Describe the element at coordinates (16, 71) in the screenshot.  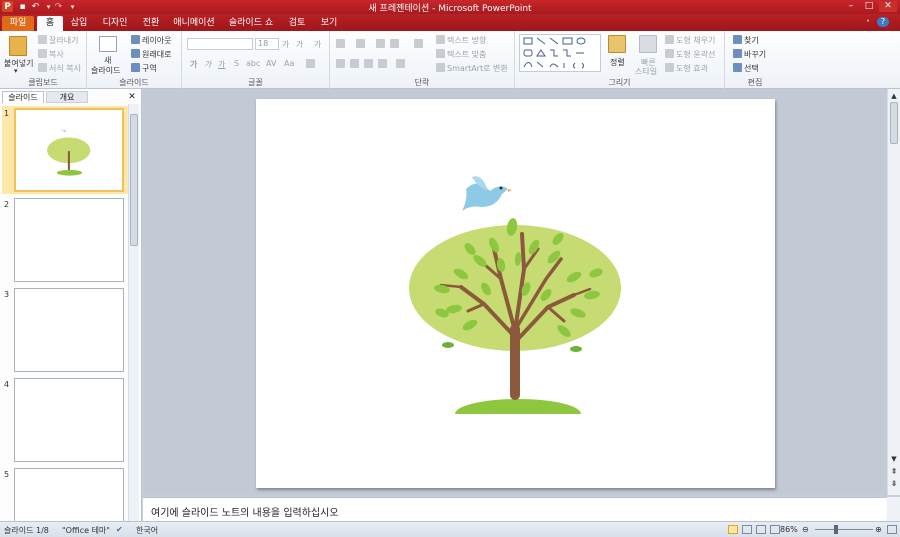
I see `paste-dropdown-icon: ▾` at that location.